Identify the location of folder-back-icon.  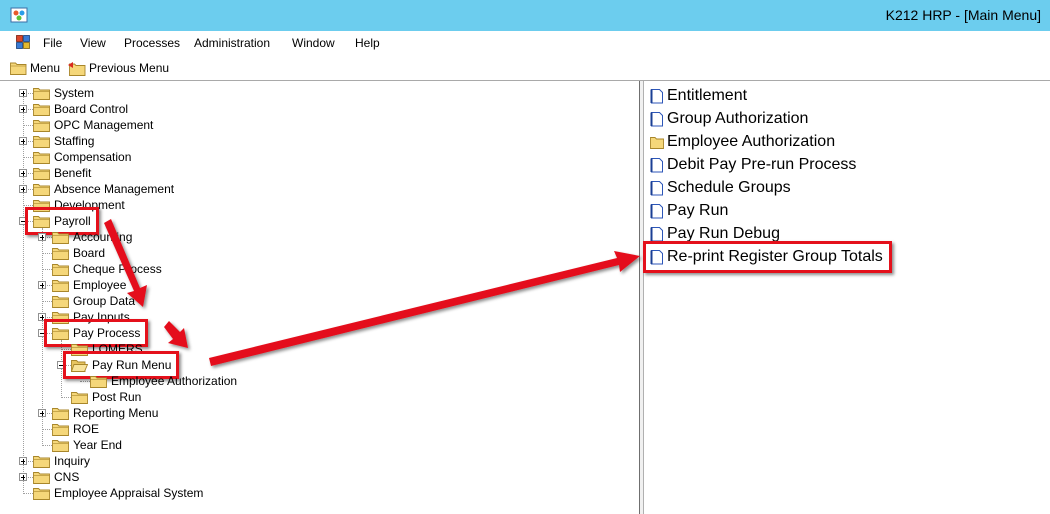
(77, 68).